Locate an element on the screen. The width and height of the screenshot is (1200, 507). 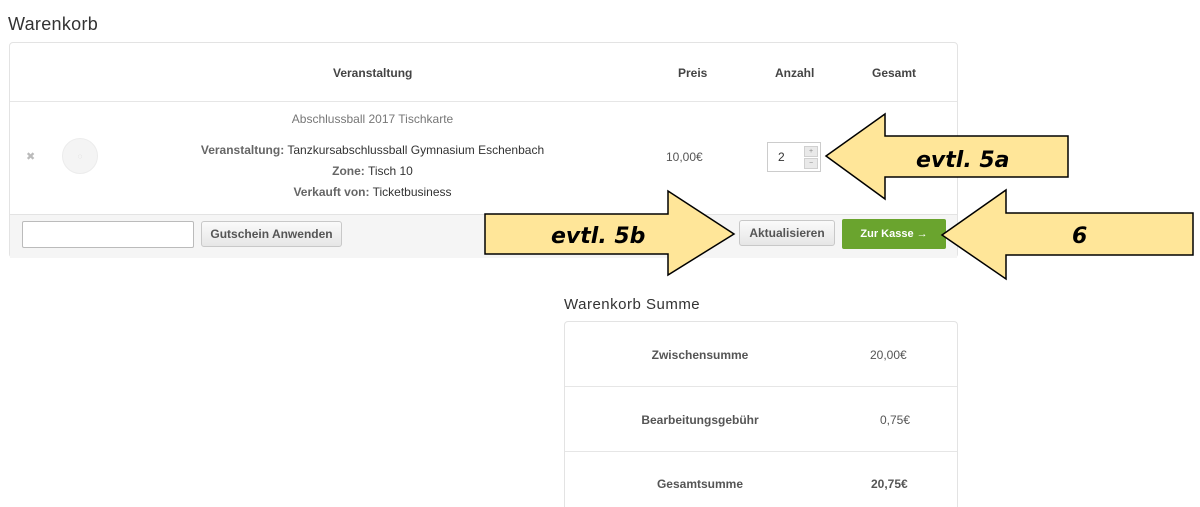
arrow-6-shape is located at coordinates (1067, 234).